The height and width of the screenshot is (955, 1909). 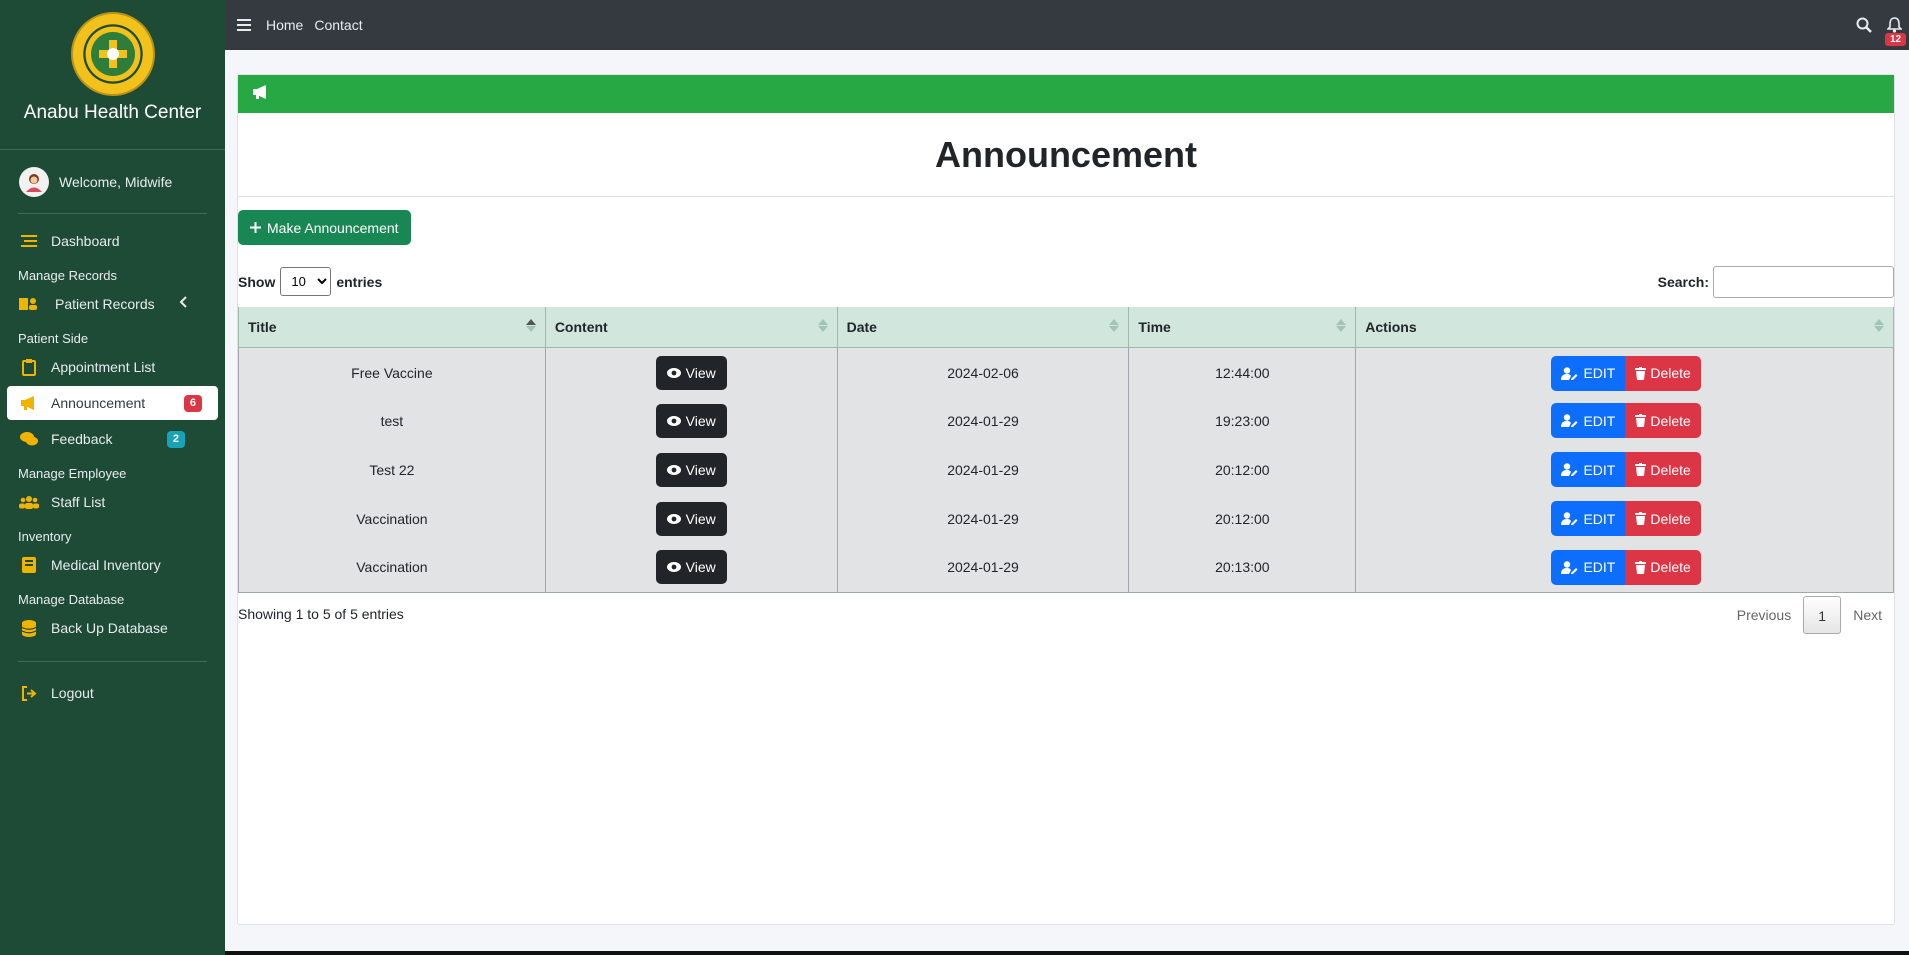 I want to click on sidebar-item-appointment-list: Appointment List, so click(x=112, y=367).